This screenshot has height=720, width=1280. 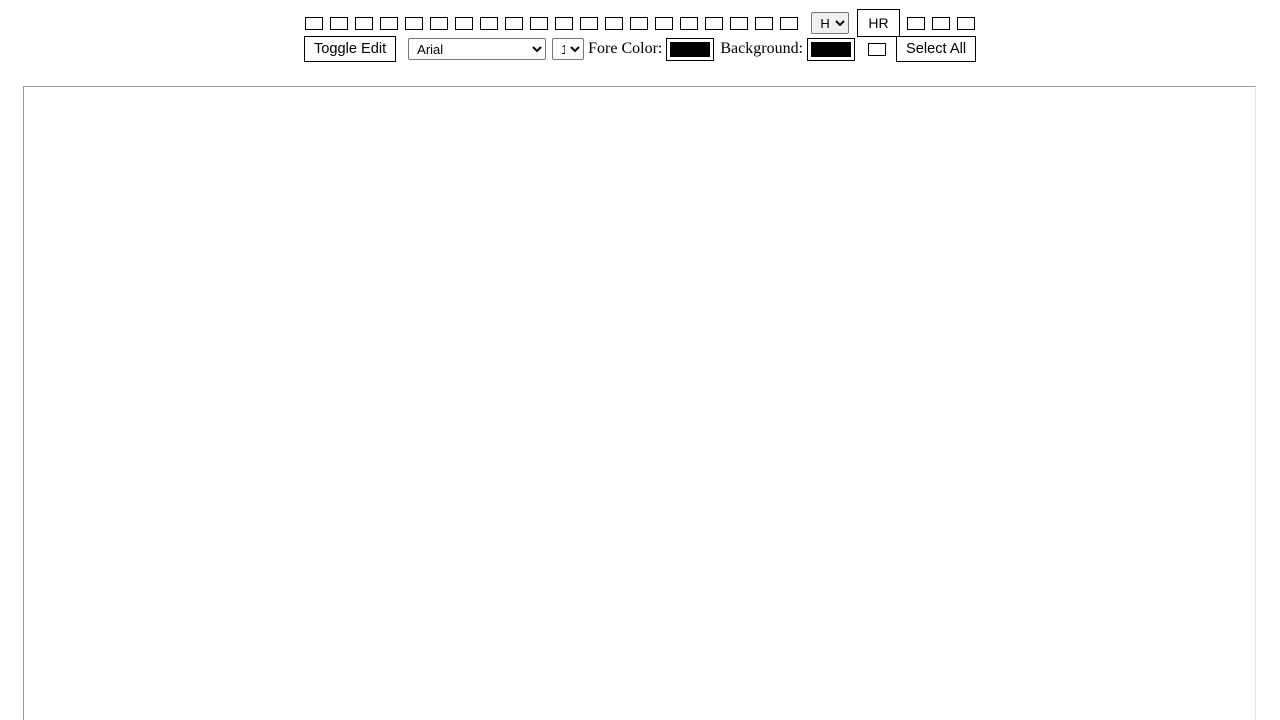 I want to click on font-name-select: Arial, so click(x=477, y=49).